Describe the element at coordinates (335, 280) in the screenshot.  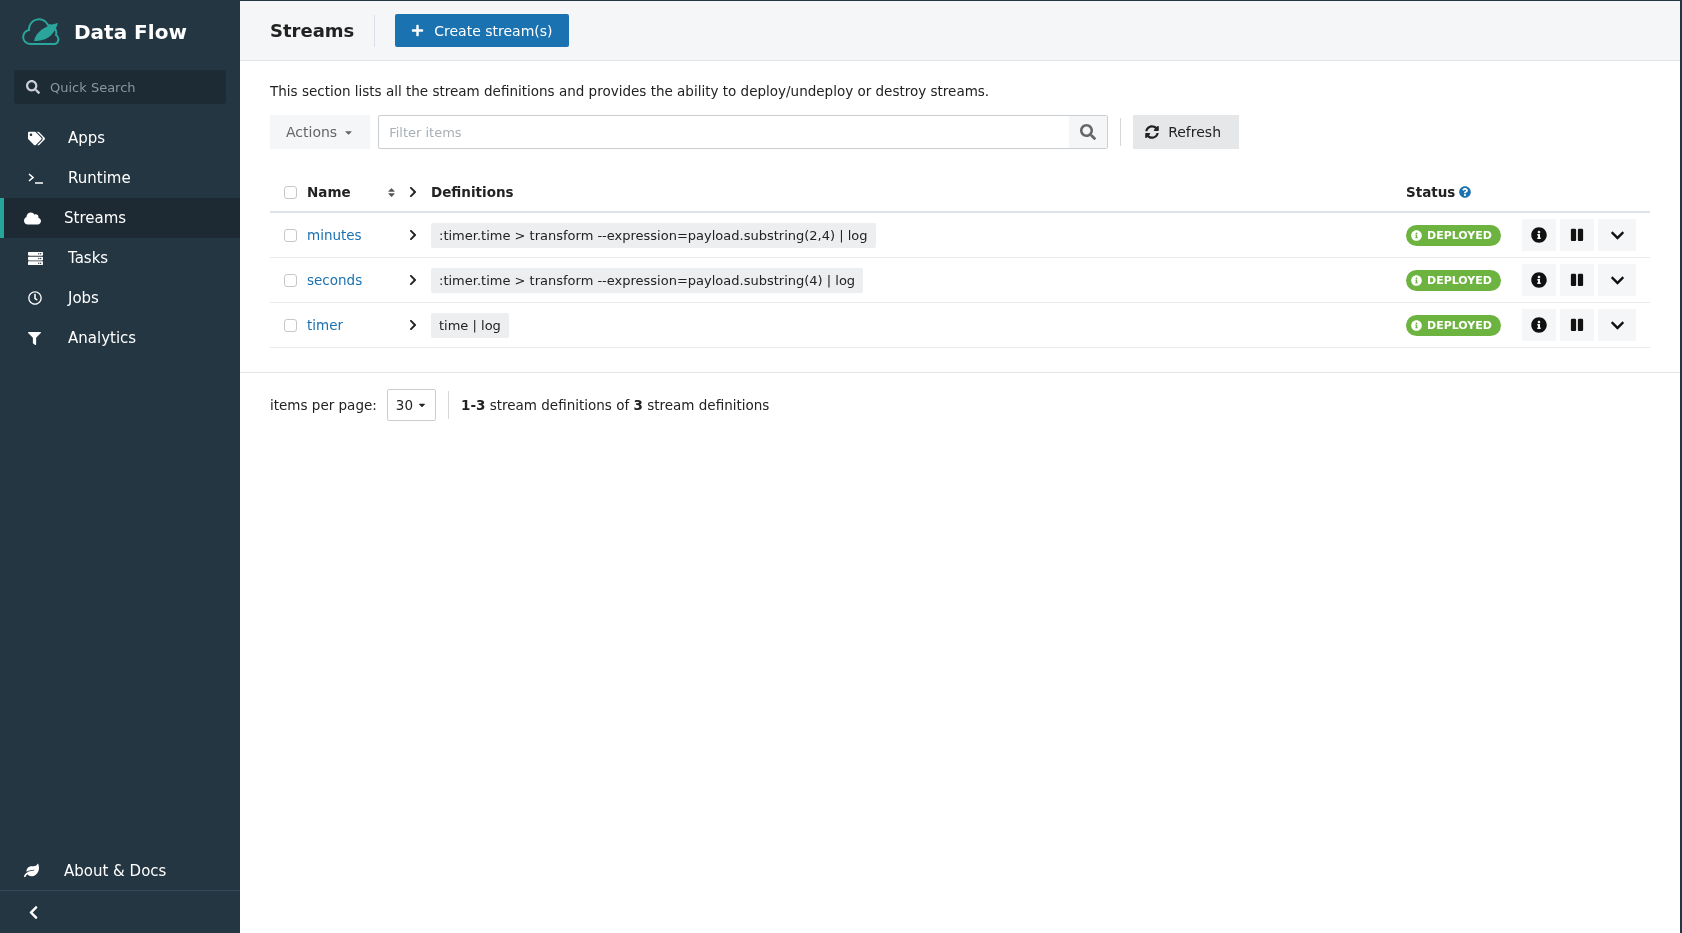
I see `stream-name-link: seconds` at that location.